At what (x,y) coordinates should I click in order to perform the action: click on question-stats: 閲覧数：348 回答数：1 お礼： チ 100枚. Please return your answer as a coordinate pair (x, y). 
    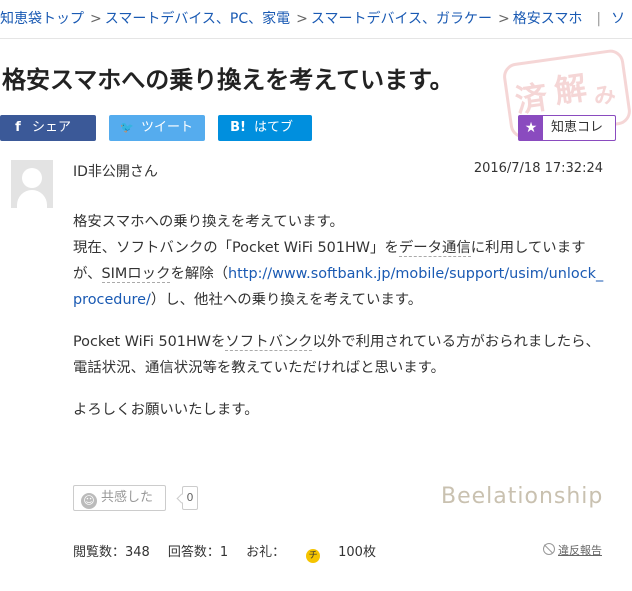
    Looking at the image, I should click on (233, 552).